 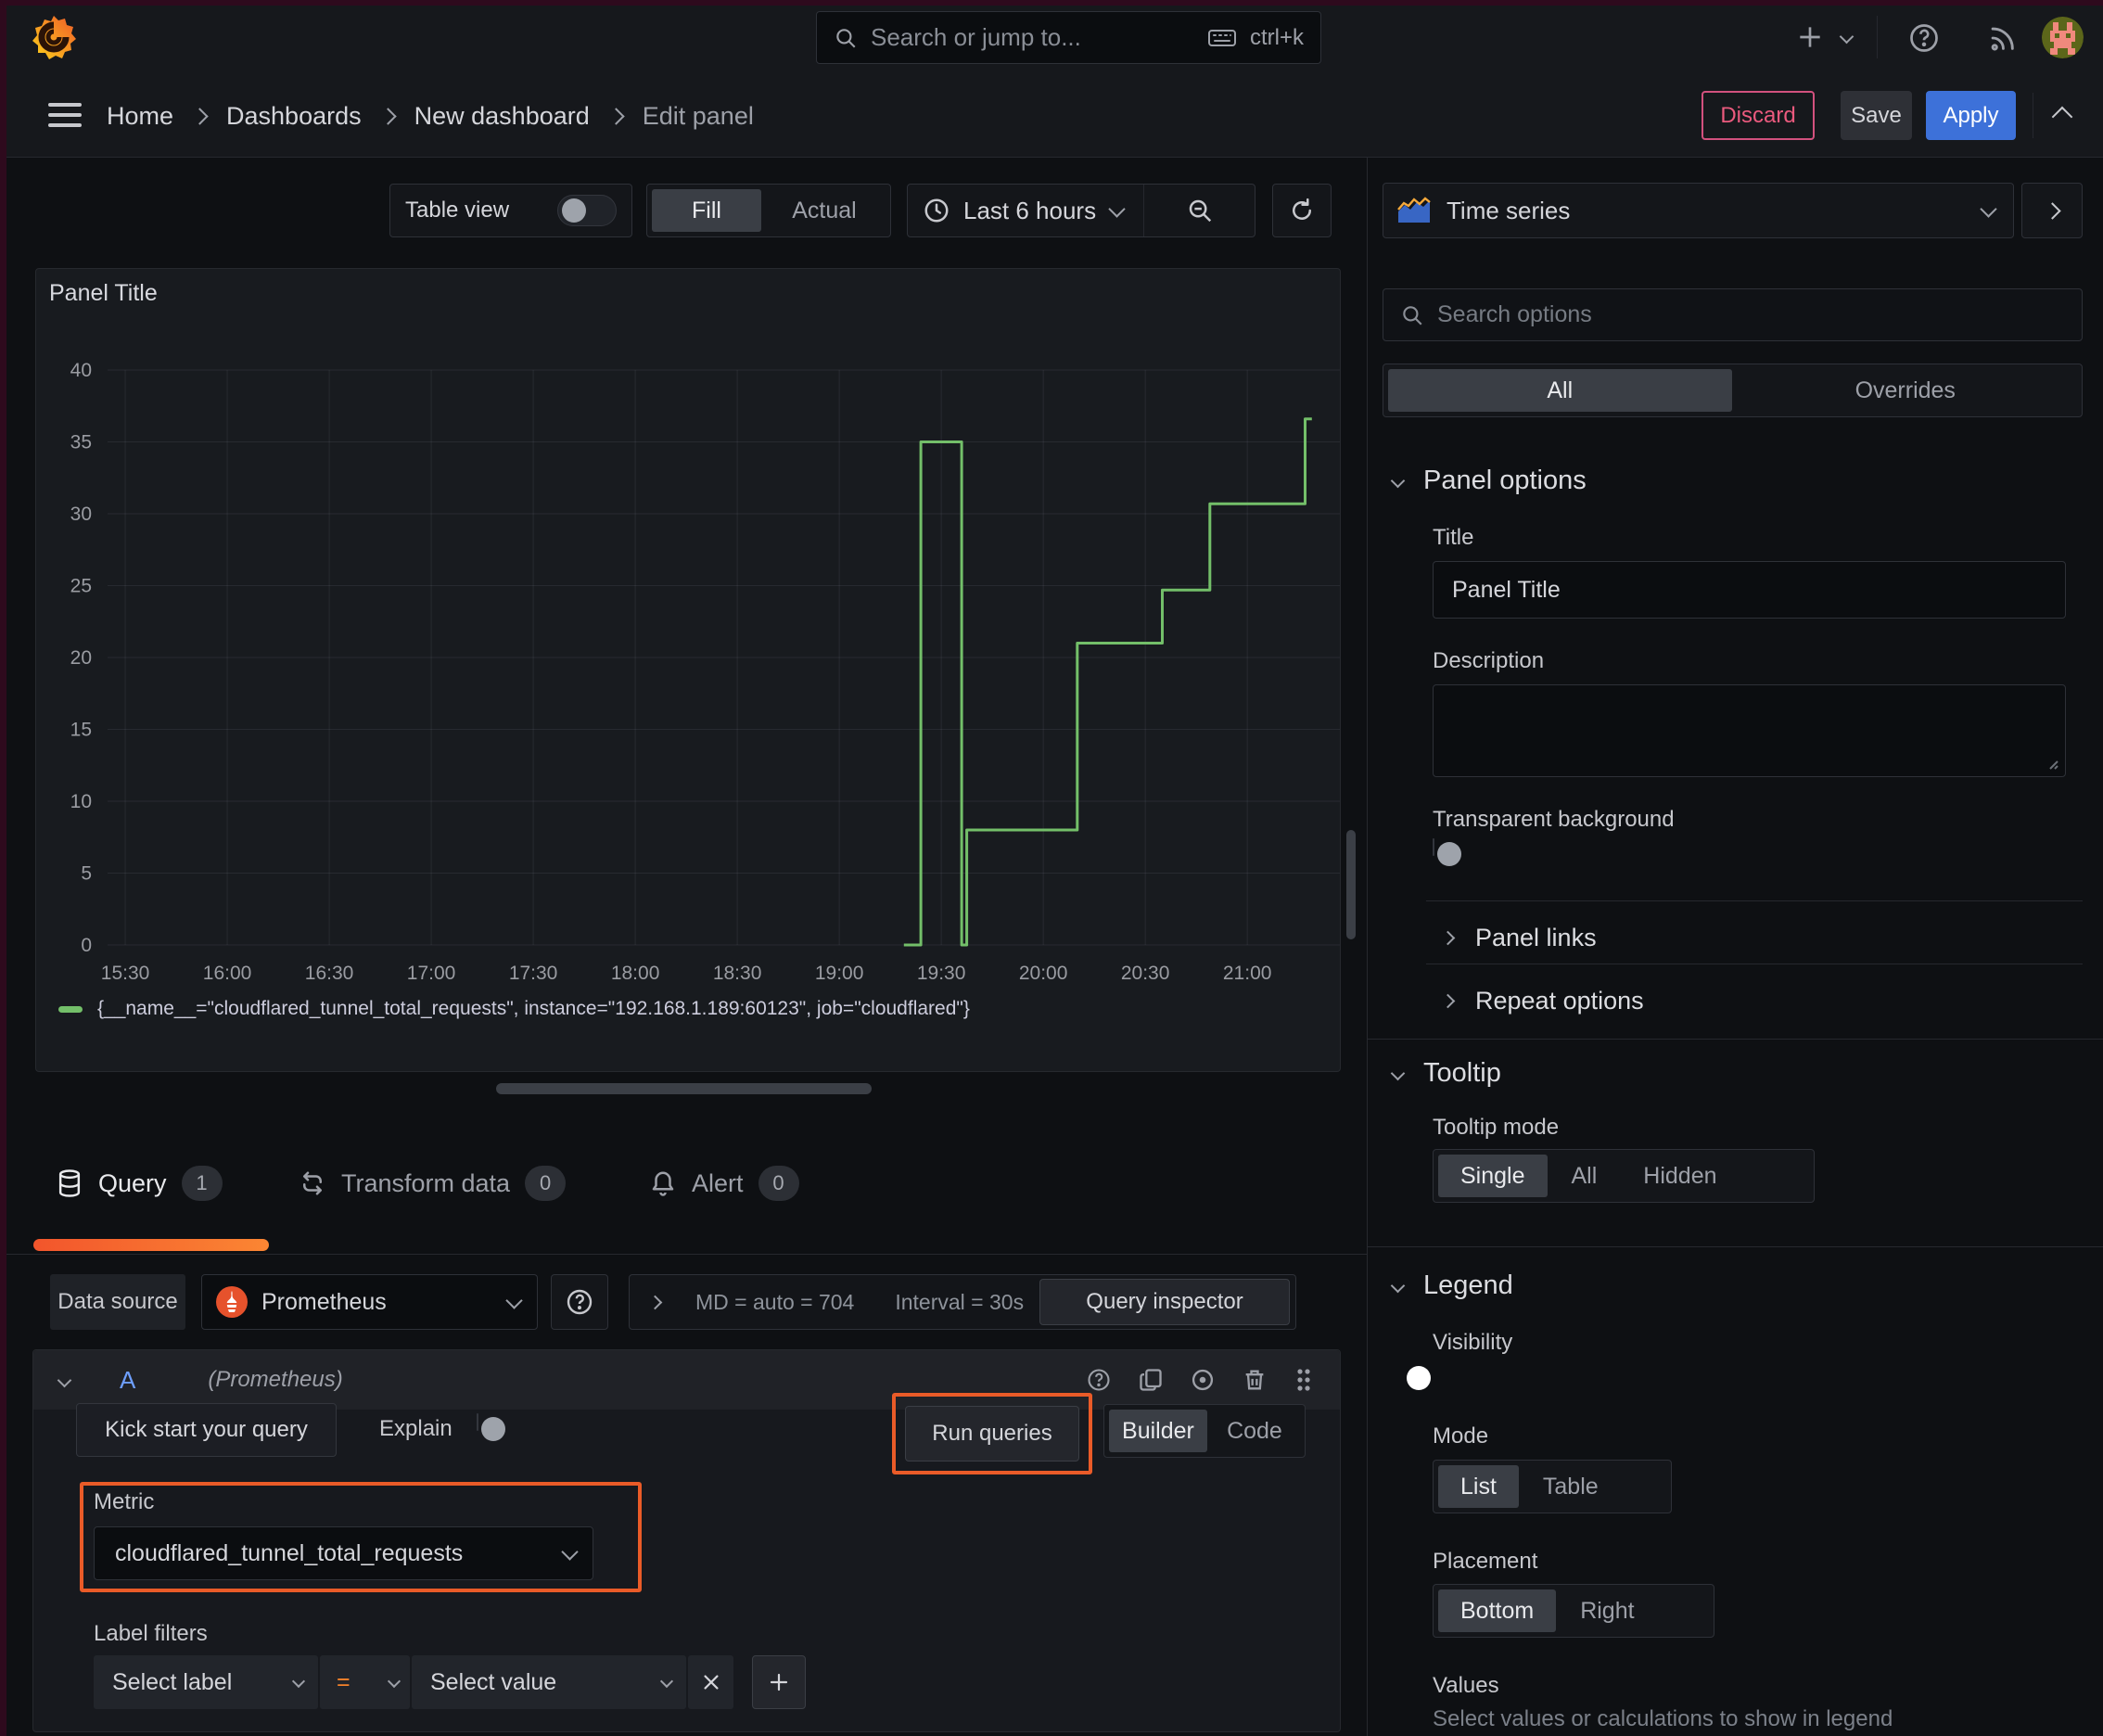 I want to click on tooltip-single-segment: Single, so click(x=1493, y=1176).